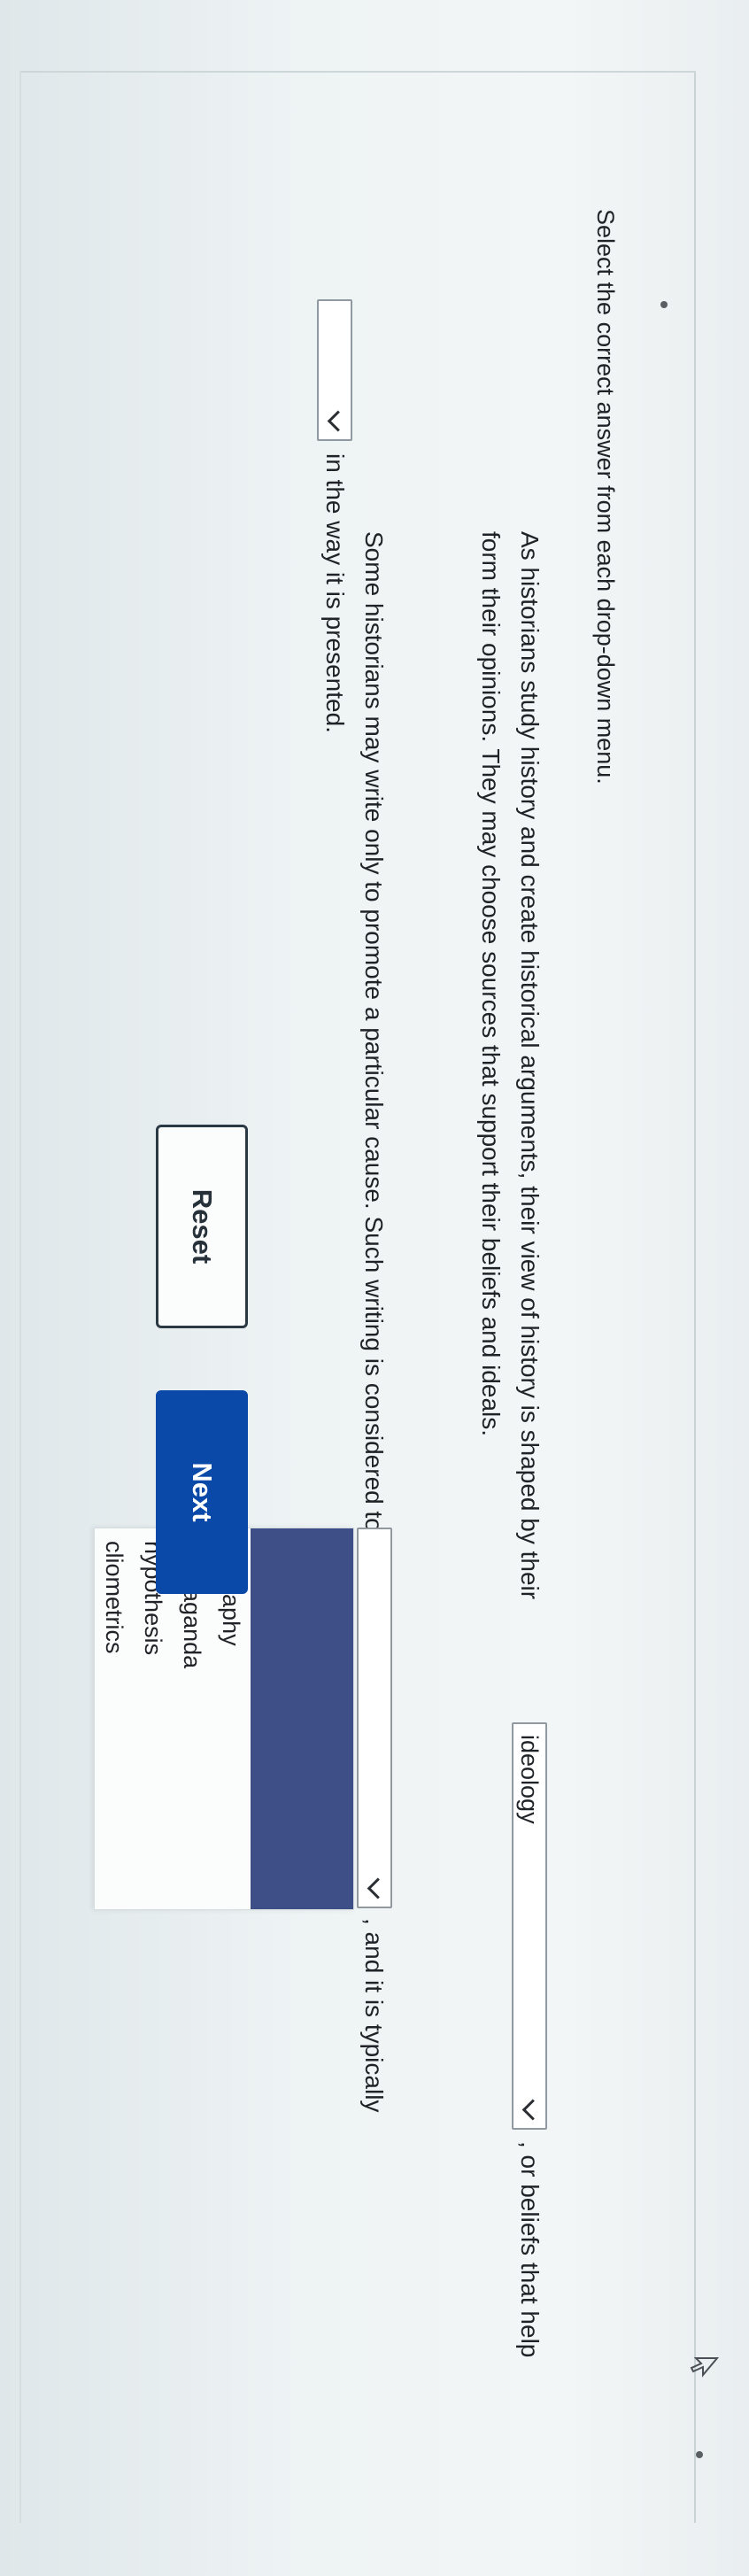 The height and width of the screenshot is (2576, 749). What do you see at coordinates (374, 2015) in the screenshot?
I see `paragraph2-after-select: , and it is typically` at bounding box center [374, 2015].